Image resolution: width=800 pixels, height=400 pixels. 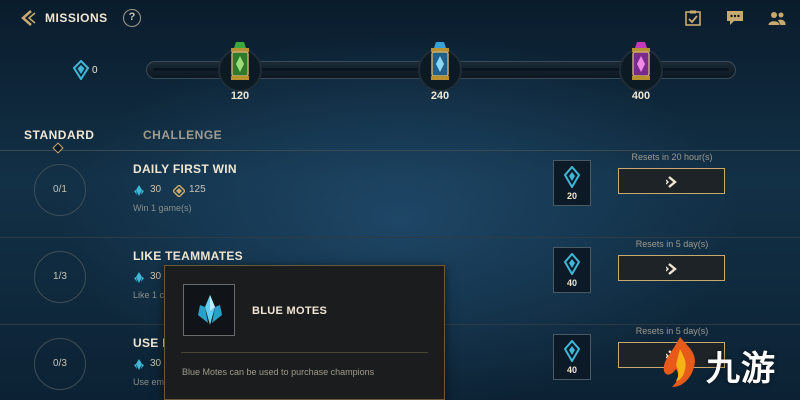 I want to click on tooltip-title: BLUE MOTES, so click(x=290, y=311).